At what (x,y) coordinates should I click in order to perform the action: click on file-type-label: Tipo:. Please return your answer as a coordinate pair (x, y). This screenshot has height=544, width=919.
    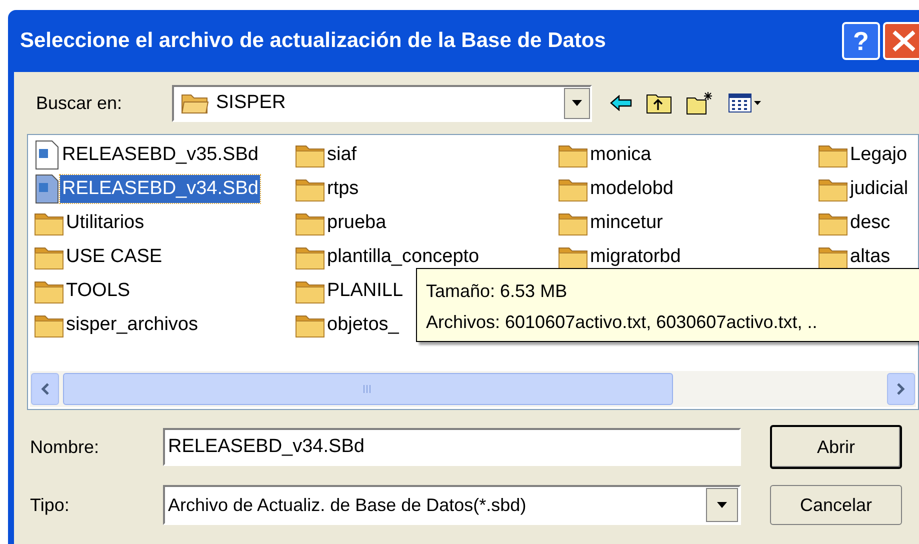
    Looking at the image, I should click on (50, 505).